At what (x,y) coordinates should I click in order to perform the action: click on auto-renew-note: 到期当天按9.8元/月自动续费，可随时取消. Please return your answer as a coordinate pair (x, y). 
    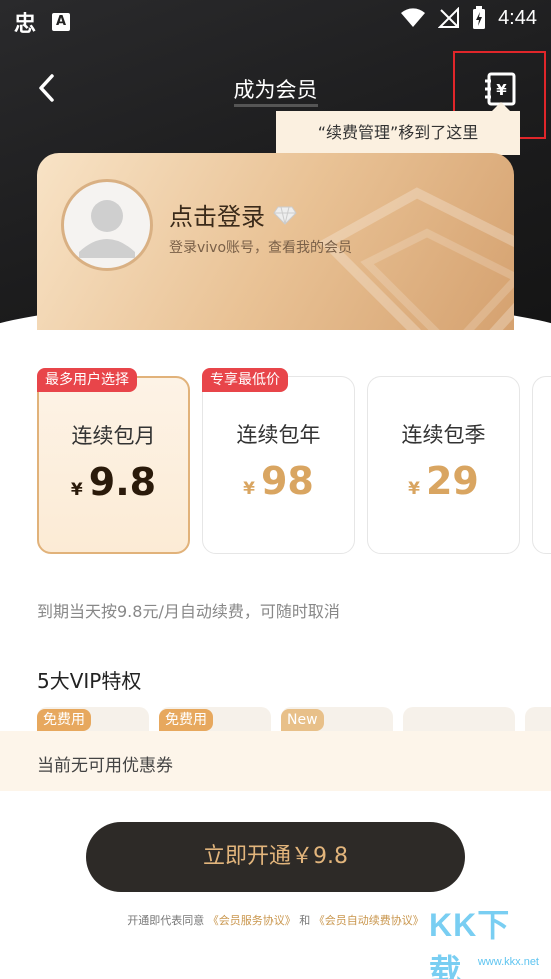
    Looking at the image, I should click on (188, 611).